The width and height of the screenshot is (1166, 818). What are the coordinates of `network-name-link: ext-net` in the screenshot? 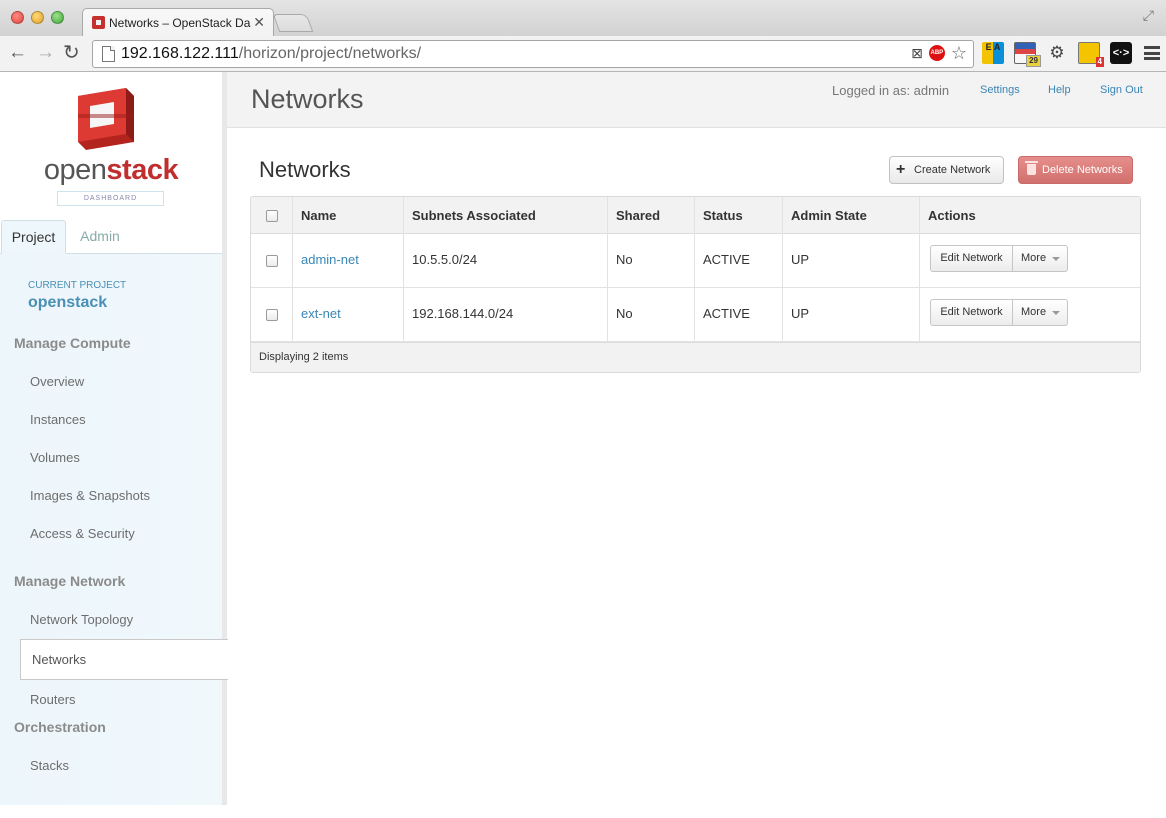 It's located at (321, 313).